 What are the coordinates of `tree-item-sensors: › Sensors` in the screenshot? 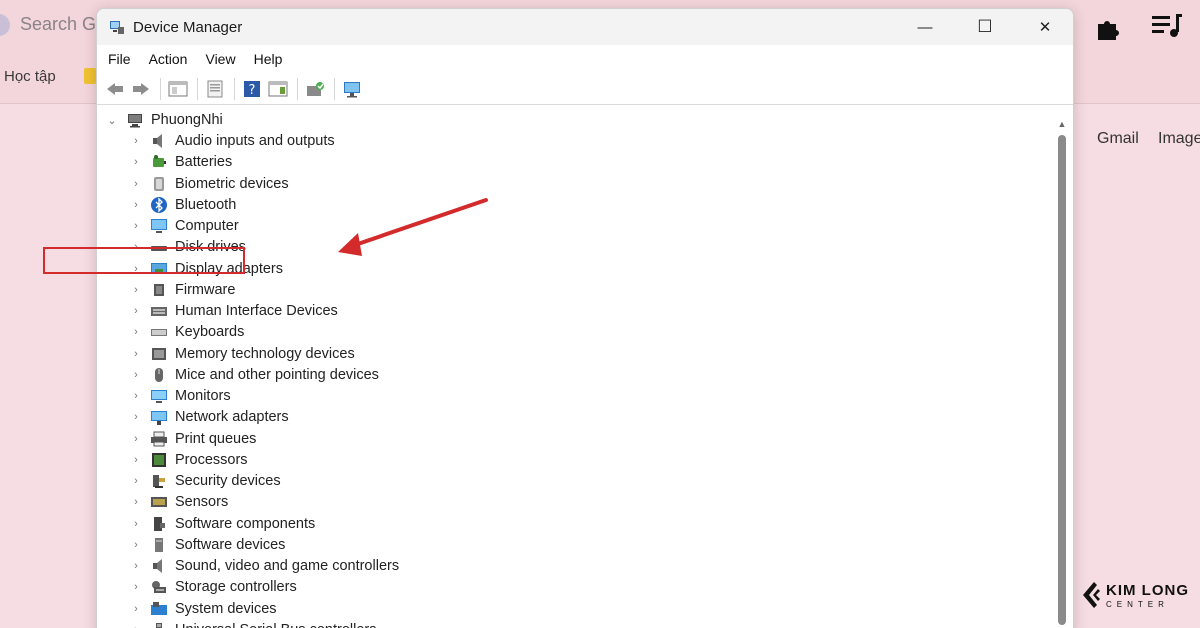 It's located at (179, 502).